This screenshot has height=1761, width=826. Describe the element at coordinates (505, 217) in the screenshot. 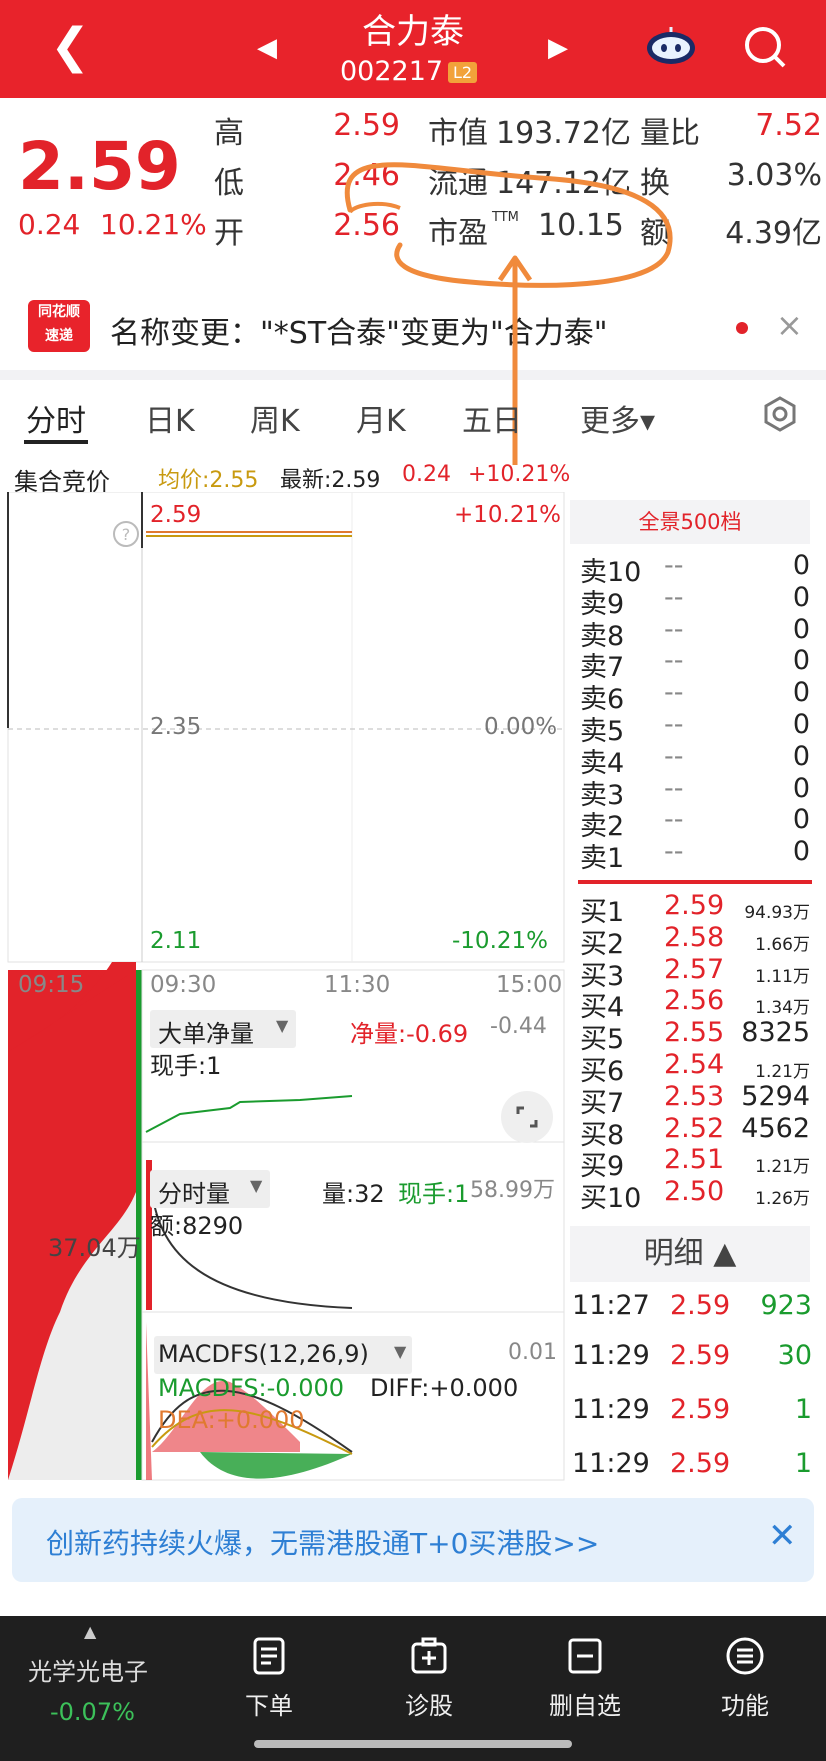

I see `pe-ttm-sup: TTM` at that location.